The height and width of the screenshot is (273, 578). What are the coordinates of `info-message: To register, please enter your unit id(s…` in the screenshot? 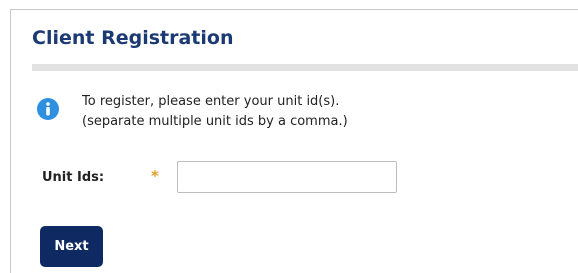 It's located at (215, 112).